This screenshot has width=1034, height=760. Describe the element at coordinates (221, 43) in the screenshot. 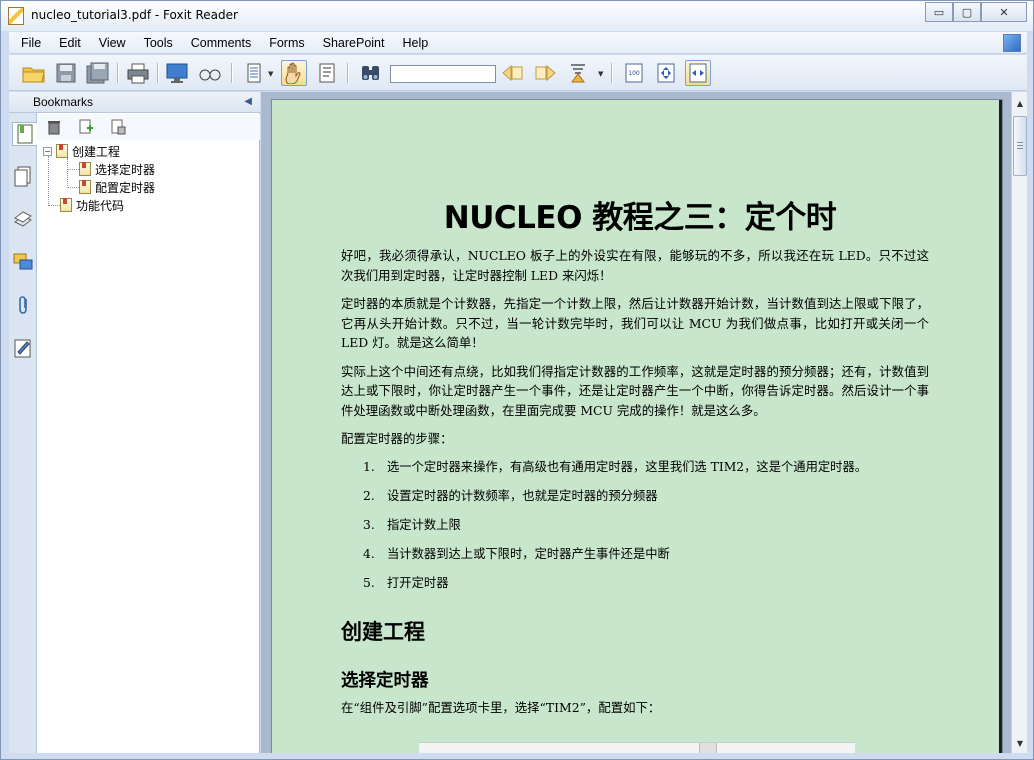

I see `menu-comments: Comments` at that location.